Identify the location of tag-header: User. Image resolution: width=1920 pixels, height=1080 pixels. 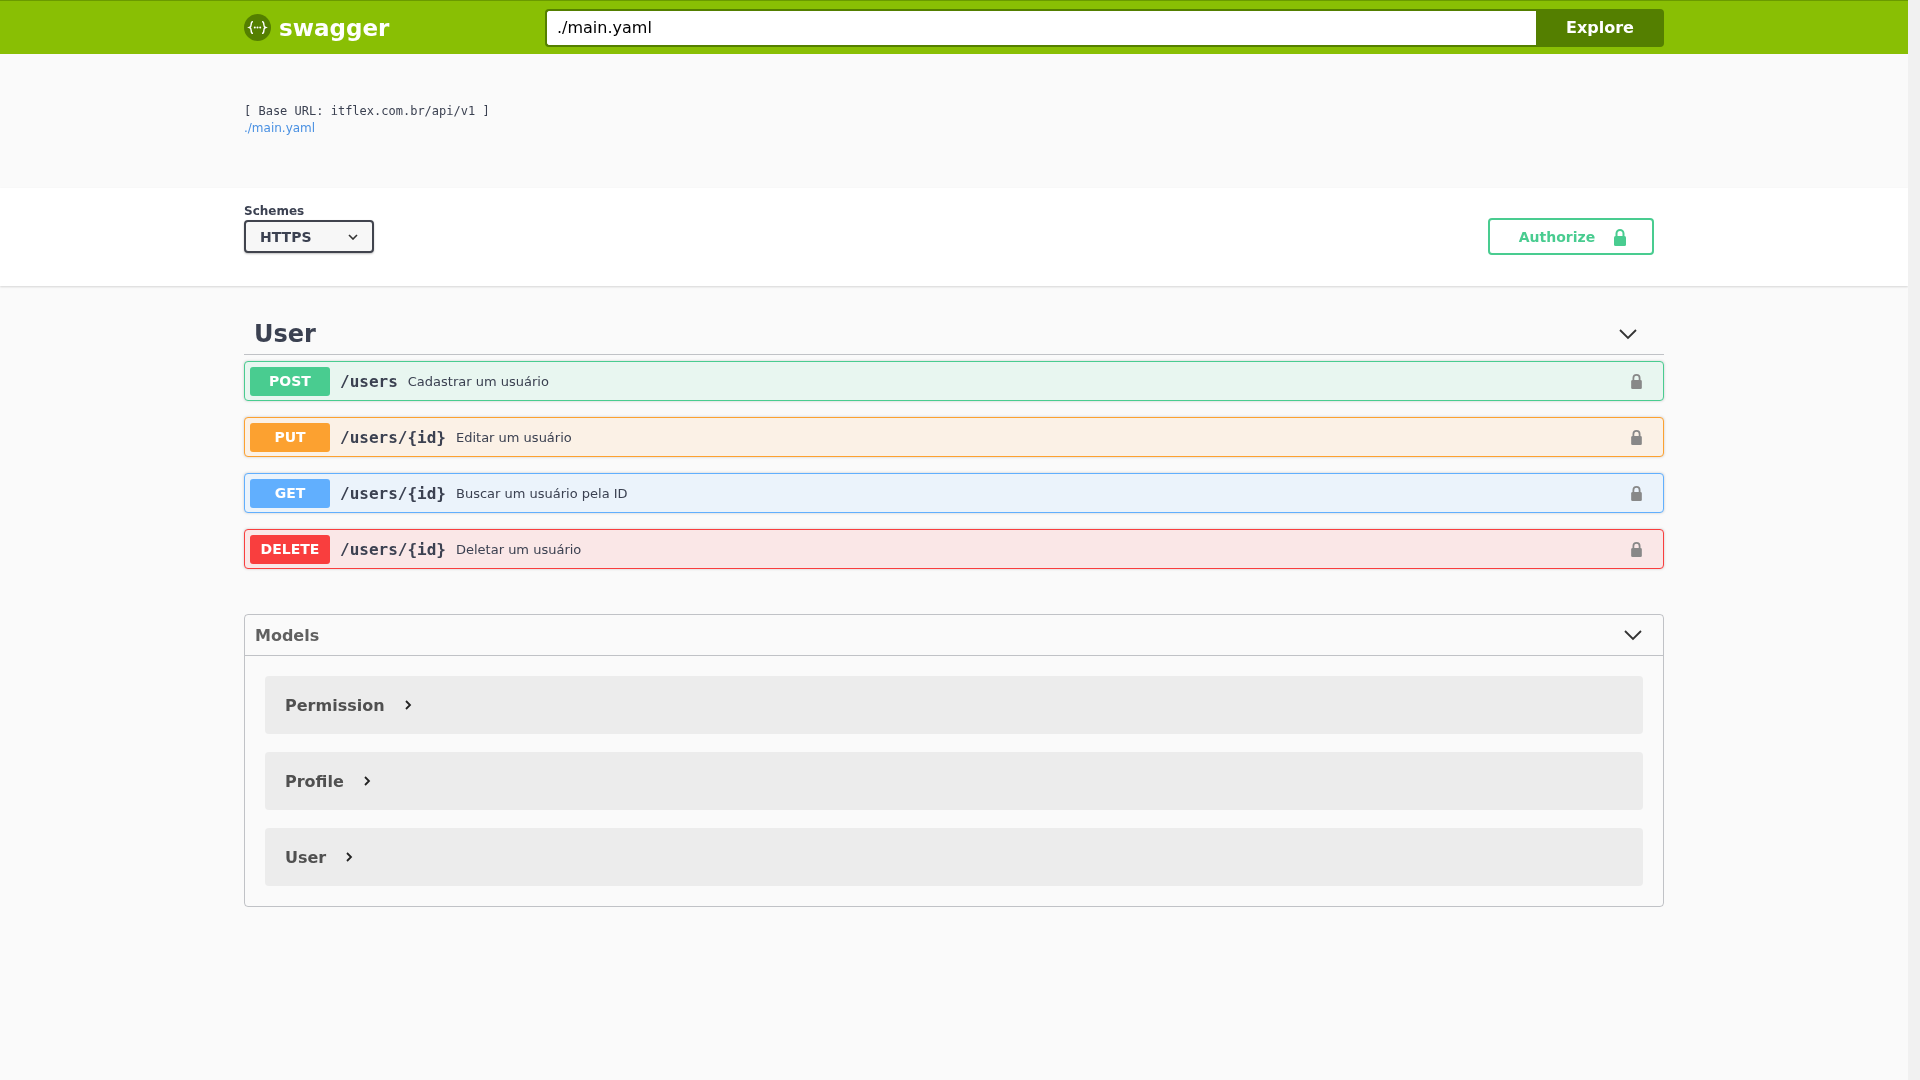
(954, 335).